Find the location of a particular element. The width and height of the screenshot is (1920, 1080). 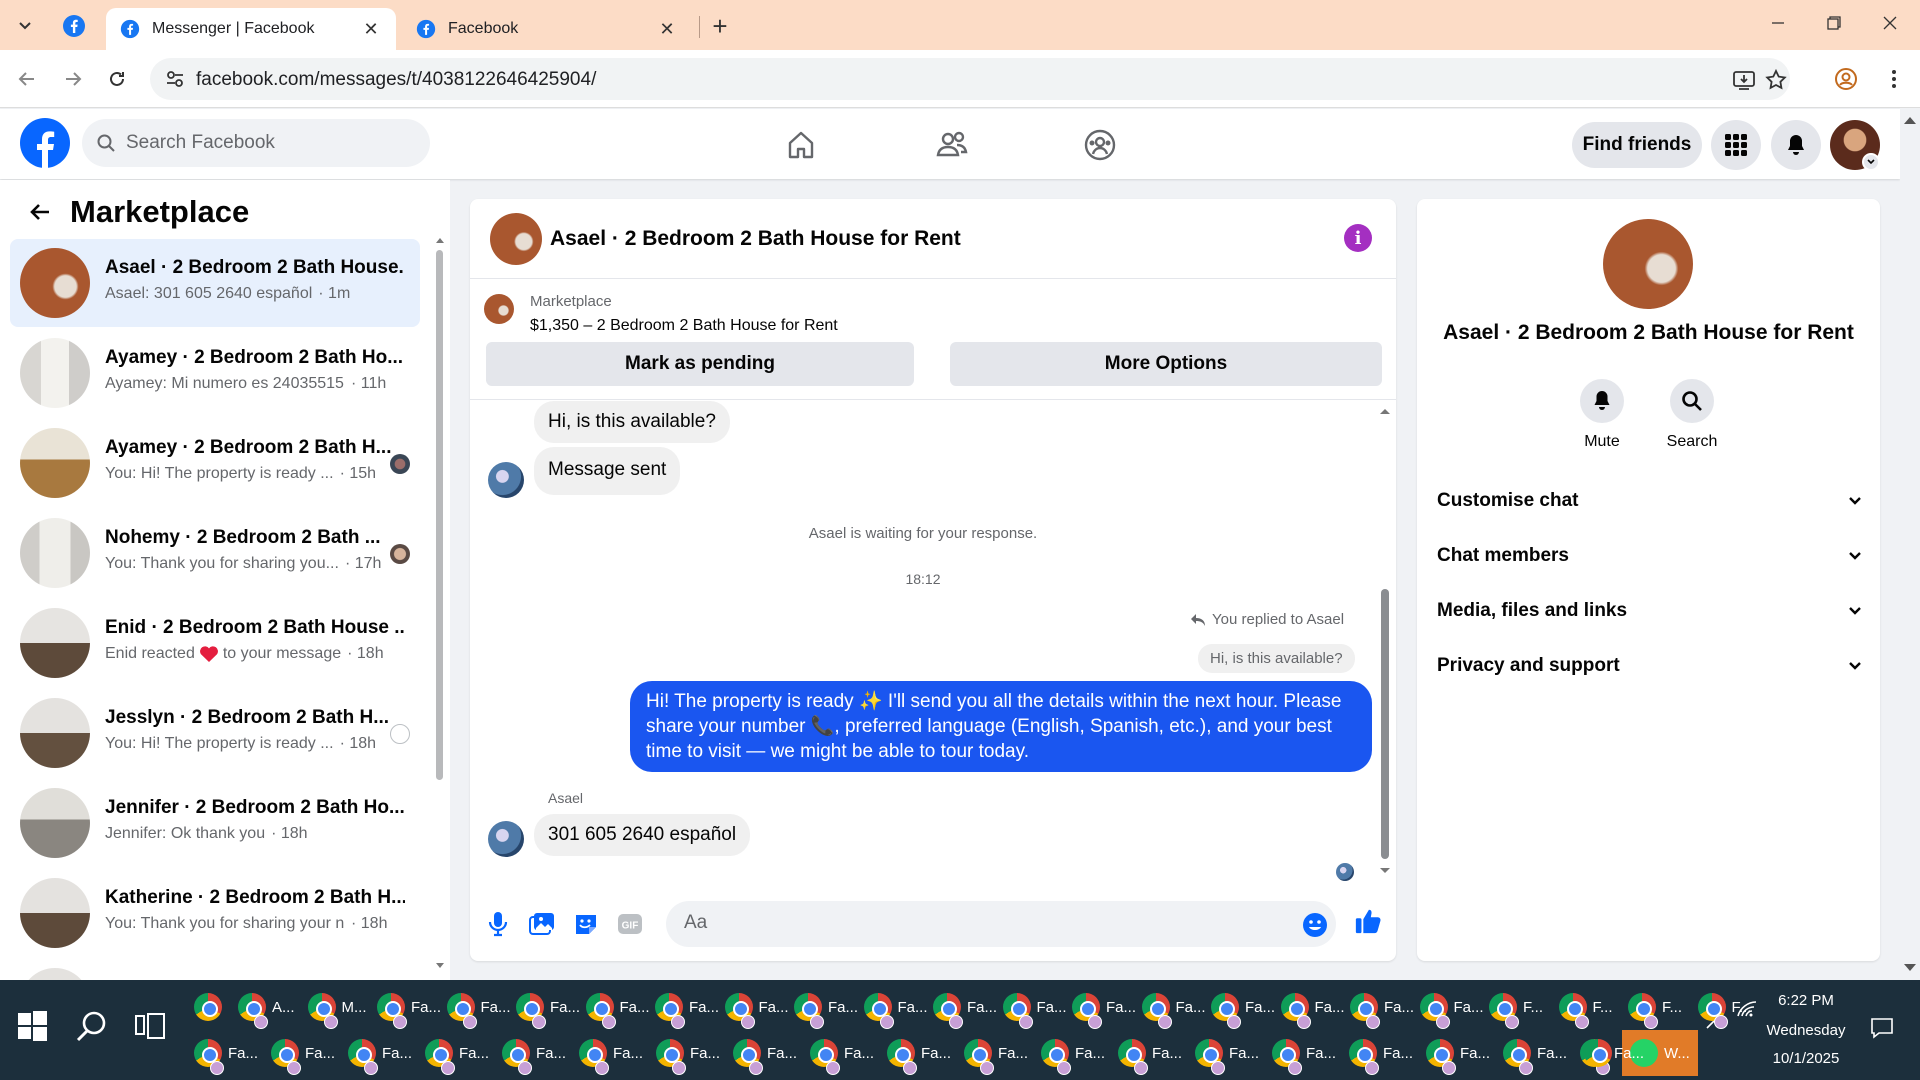

menu-grid-button is located at coordinates (1736, 145).